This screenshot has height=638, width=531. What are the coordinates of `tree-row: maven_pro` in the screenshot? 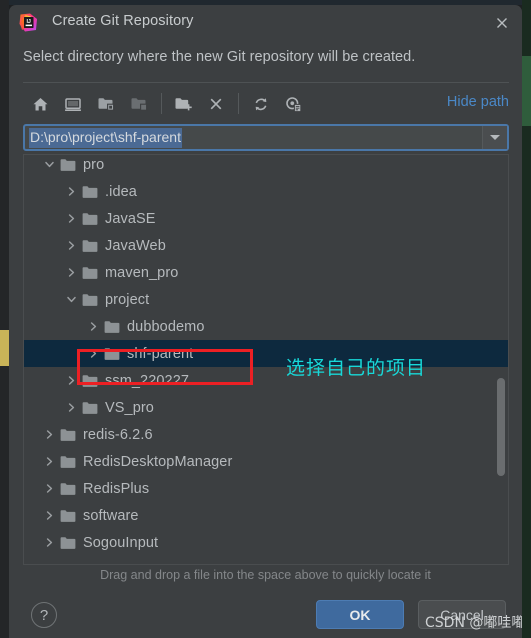 It's located at (266, 272).